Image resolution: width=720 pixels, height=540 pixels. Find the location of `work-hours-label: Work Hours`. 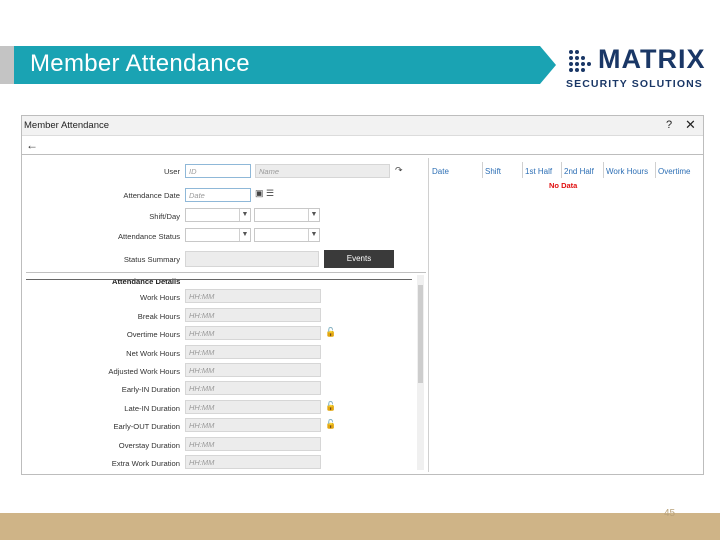

work-hours-label: Work Hours is located at coordinates (160, 297).